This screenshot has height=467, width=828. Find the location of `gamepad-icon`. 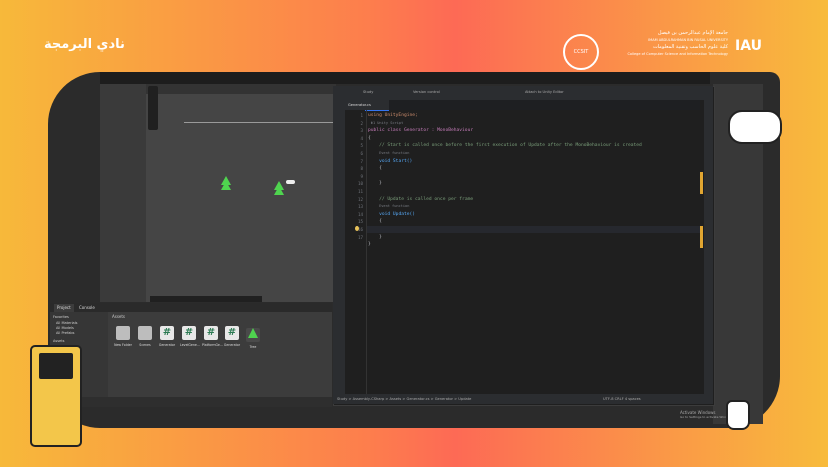

gamepad-icon is located at coordinates (755, 127).